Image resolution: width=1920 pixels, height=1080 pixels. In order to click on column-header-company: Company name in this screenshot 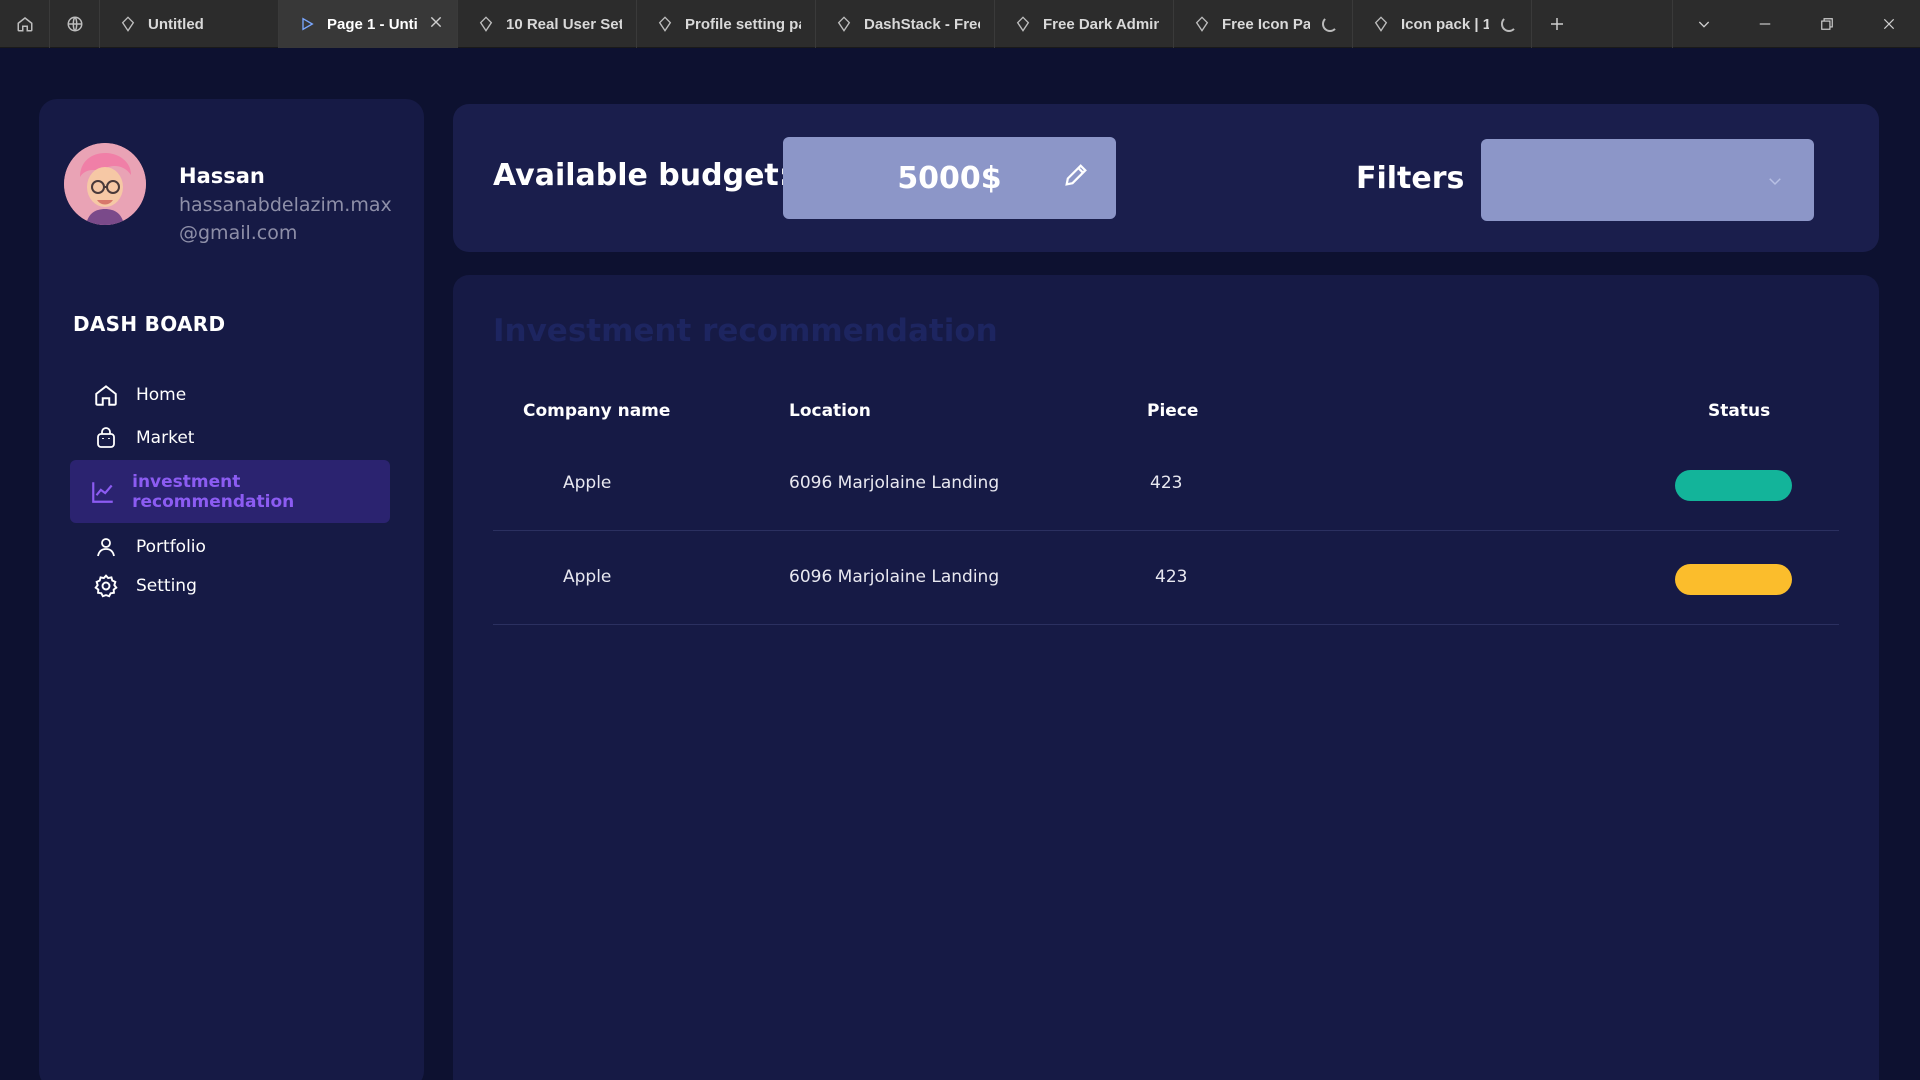, I will do `click(596, 411)`.